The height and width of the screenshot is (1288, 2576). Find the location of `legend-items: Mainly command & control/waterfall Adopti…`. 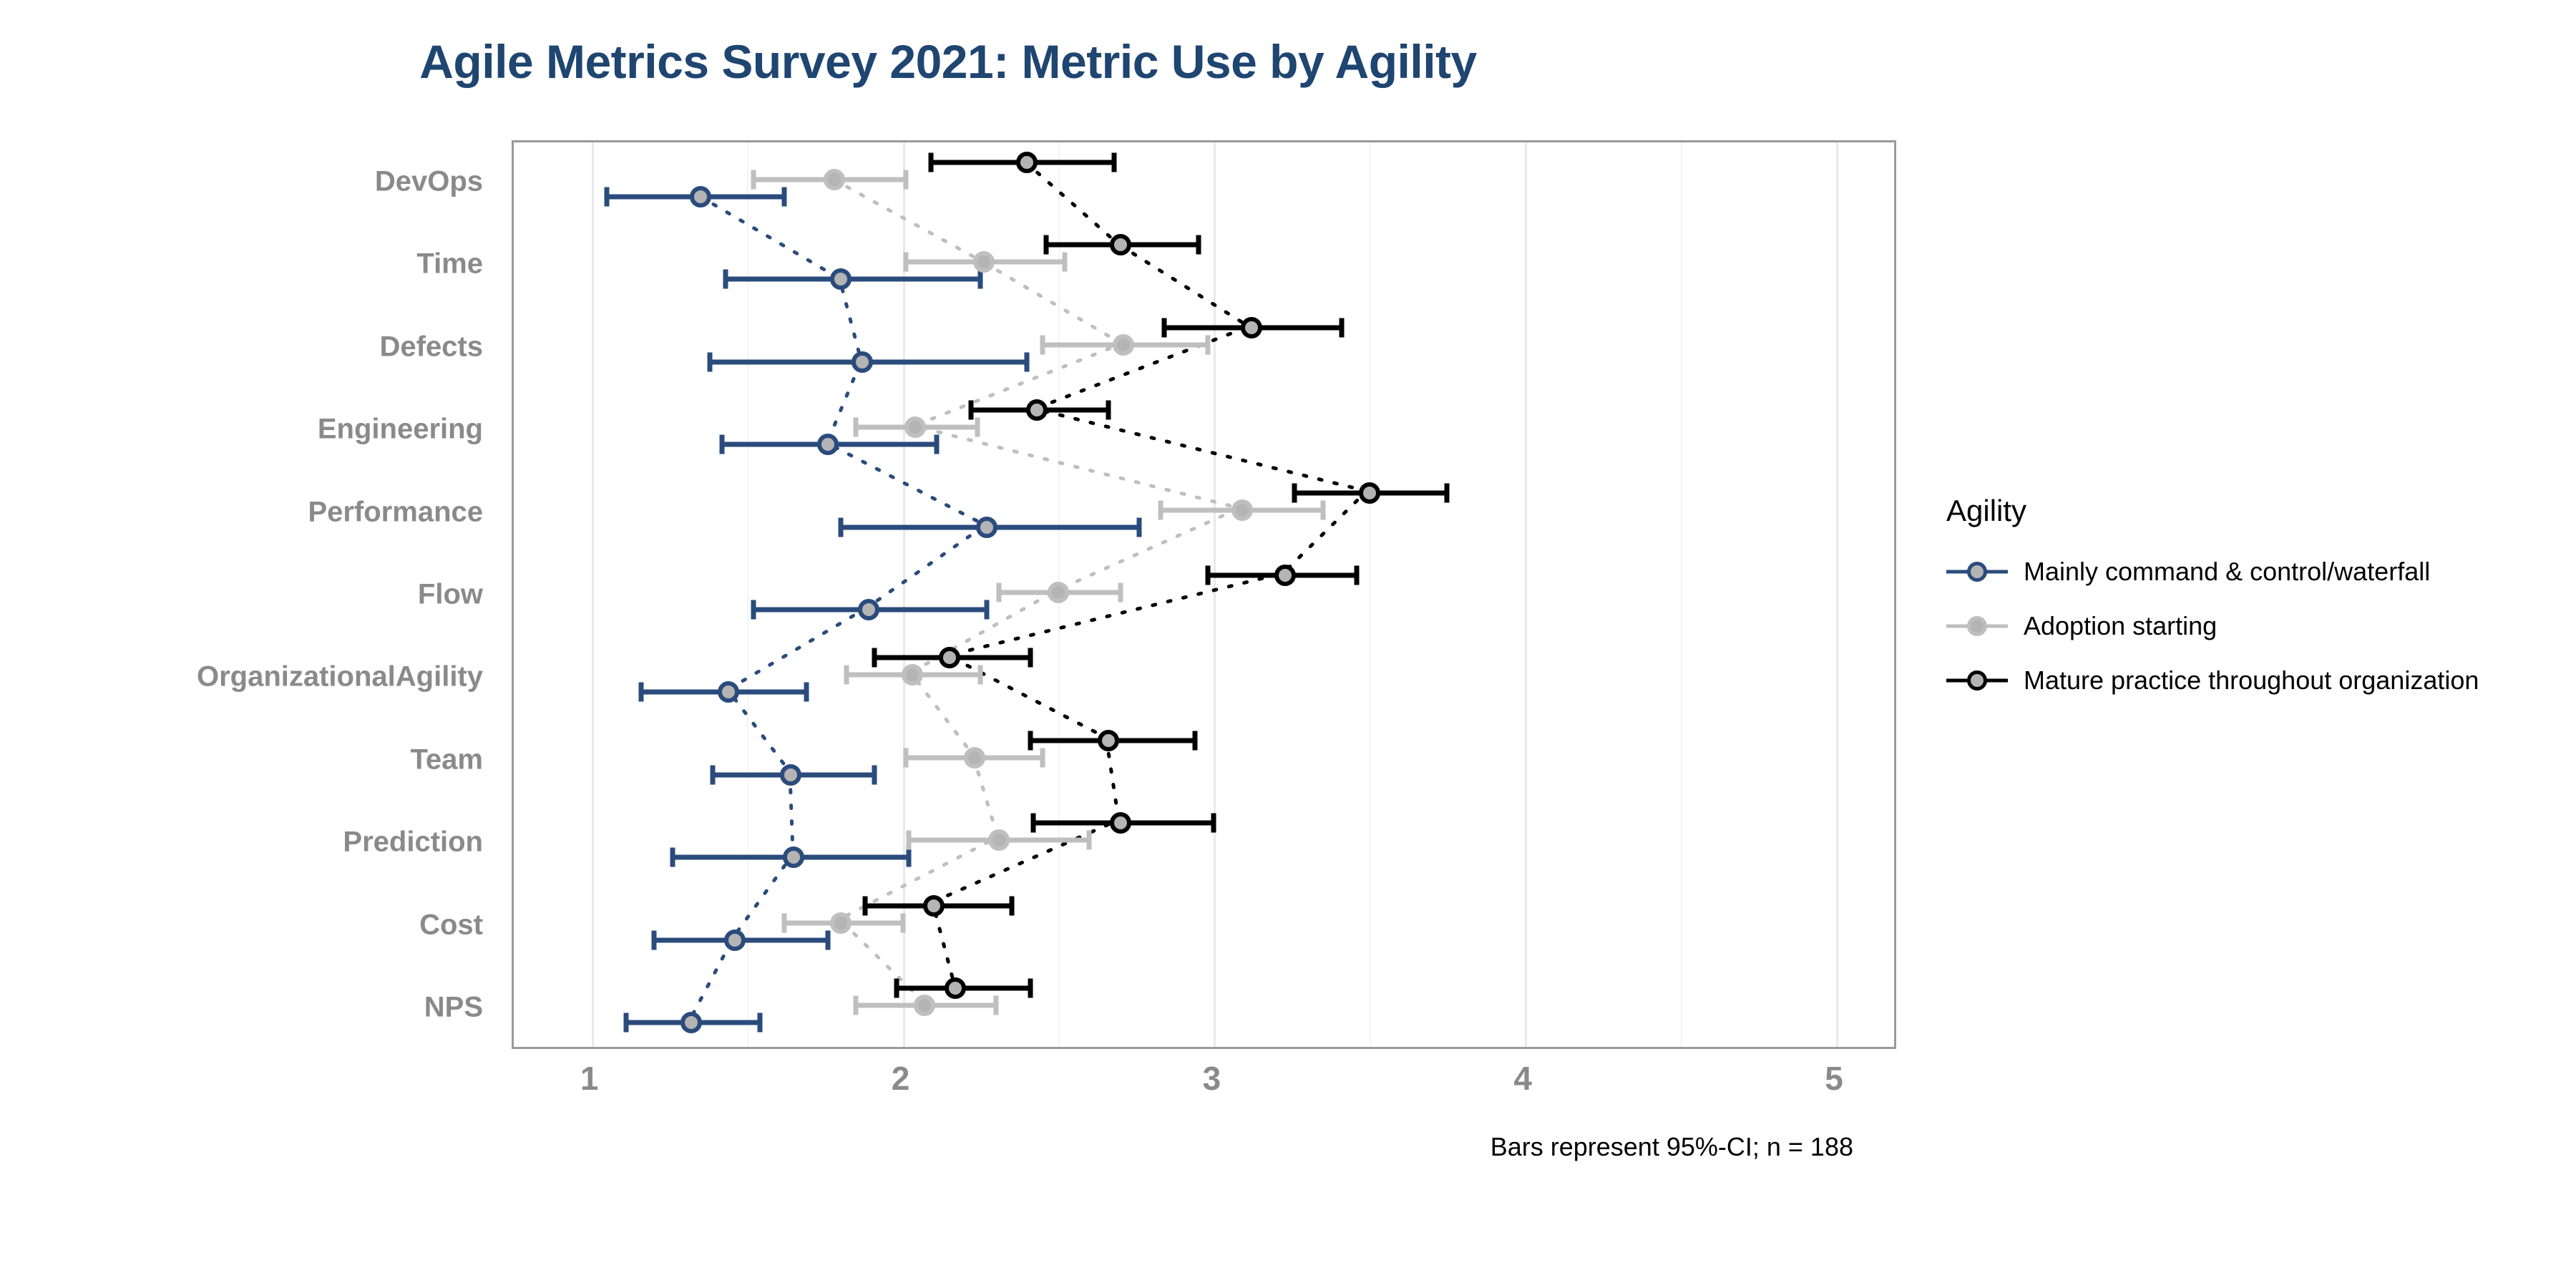

legend-items: Mainly command & control/waterfall Adopti… is located at coordinates (2239, 626).